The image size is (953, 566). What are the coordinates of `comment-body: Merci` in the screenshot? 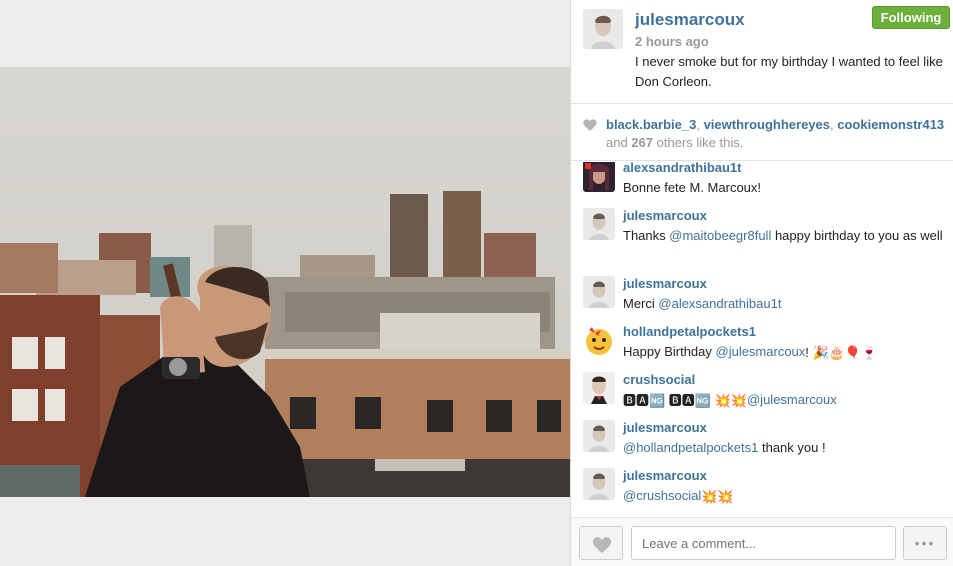 It's located at (641, 303).